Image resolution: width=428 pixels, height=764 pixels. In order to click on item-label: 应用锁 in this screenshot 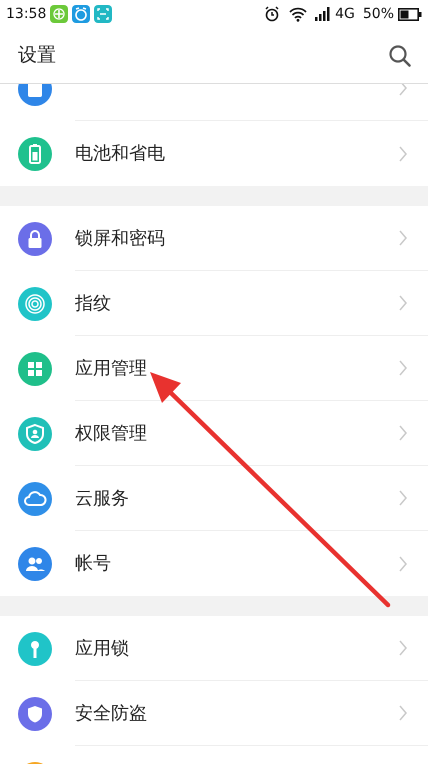, I will do `click(102, 648)`.